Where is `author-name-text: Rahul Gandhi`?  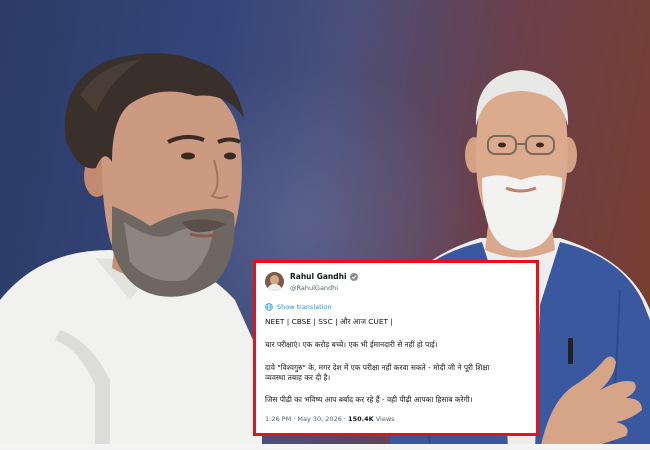 author-name-text: Rahul Gandhi is located at coordinates (318, 276).